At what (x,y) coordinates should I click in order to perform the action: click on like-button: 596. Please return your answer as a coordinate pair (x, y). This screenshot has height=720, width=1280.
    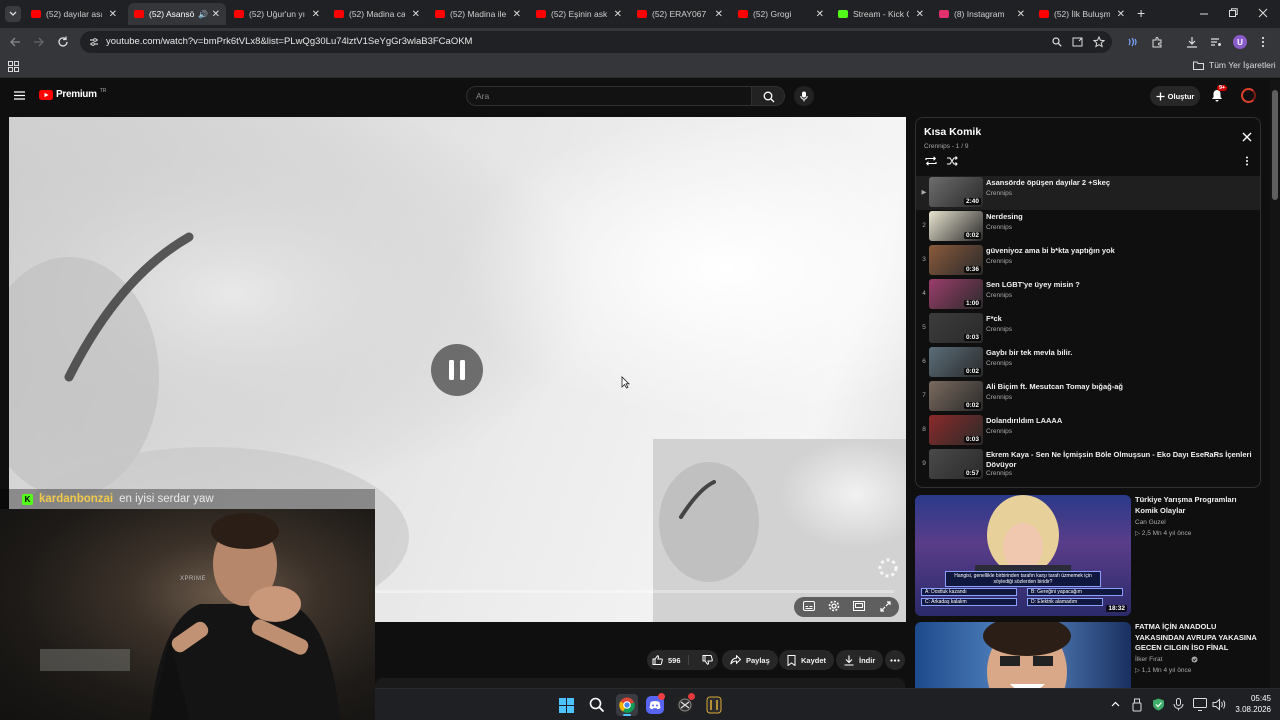
    Looking at the image, I should click on (668, 660).